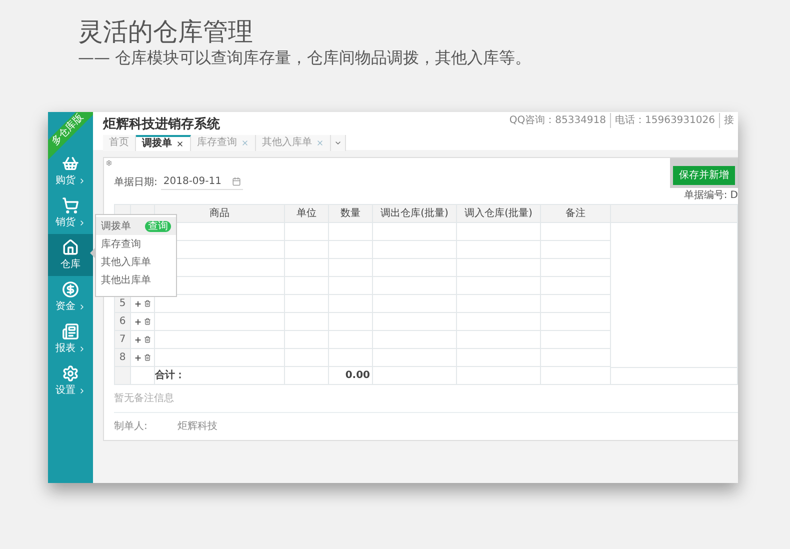 This screenshot has width=790, height=549. What do you see at coordinates (557, 121) in the screenshot?
I see `contact-info: QQ咨询：85334918` at bounding box center [557, 121].